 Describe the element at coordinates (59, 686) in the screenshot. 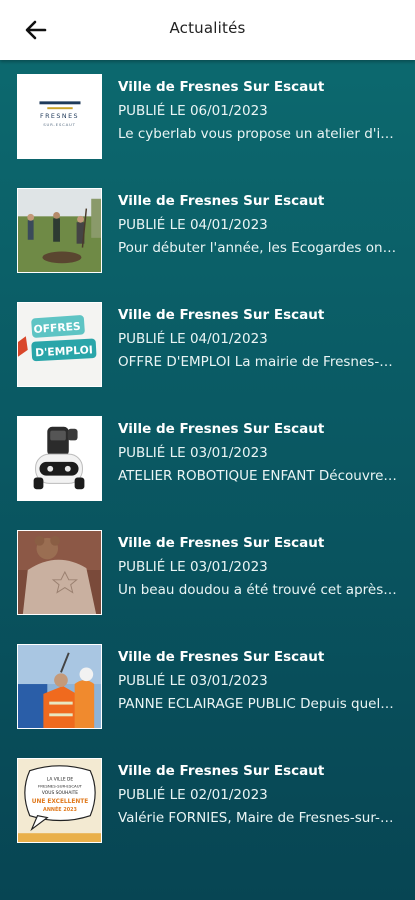

I see `public-lighting-workers-photo` at that location.